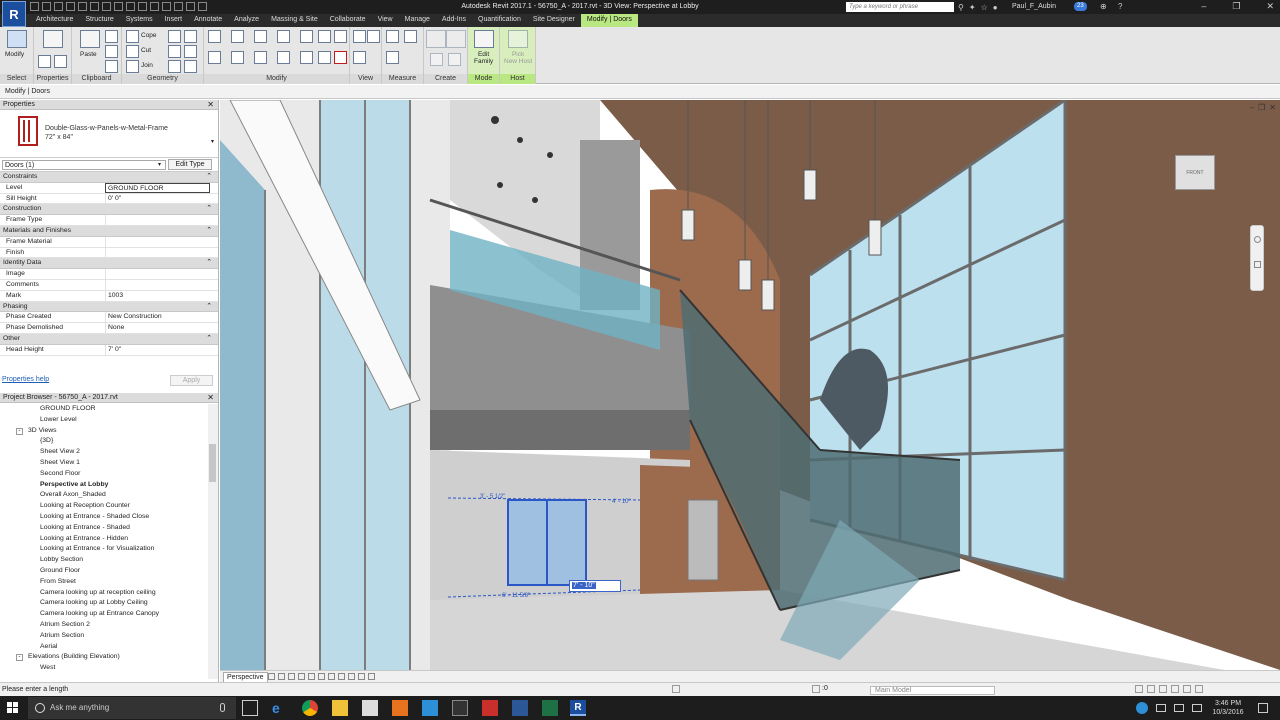 The width and height of the screenshot is (1280, 720). What do you see at coordinates (104, 614) in the screenshot?
I see `browser-tree-item: Camera looking up at Entrance Canopy` at bounding box center [104, 614].